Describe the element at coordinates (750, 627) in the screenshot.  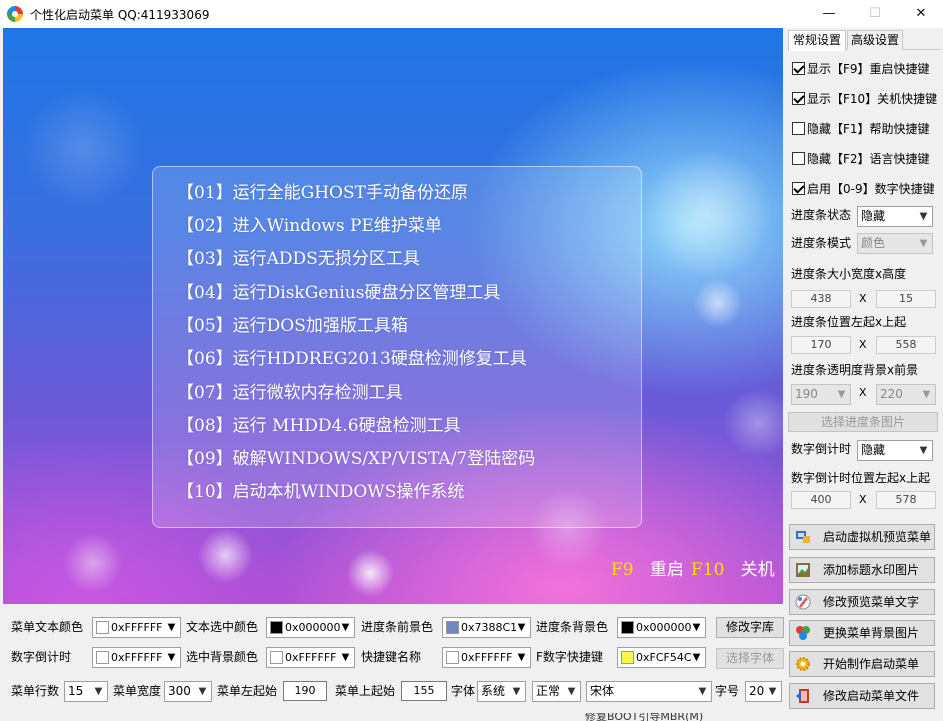
I see `edit-font-library-button: 修改字库` at that location.